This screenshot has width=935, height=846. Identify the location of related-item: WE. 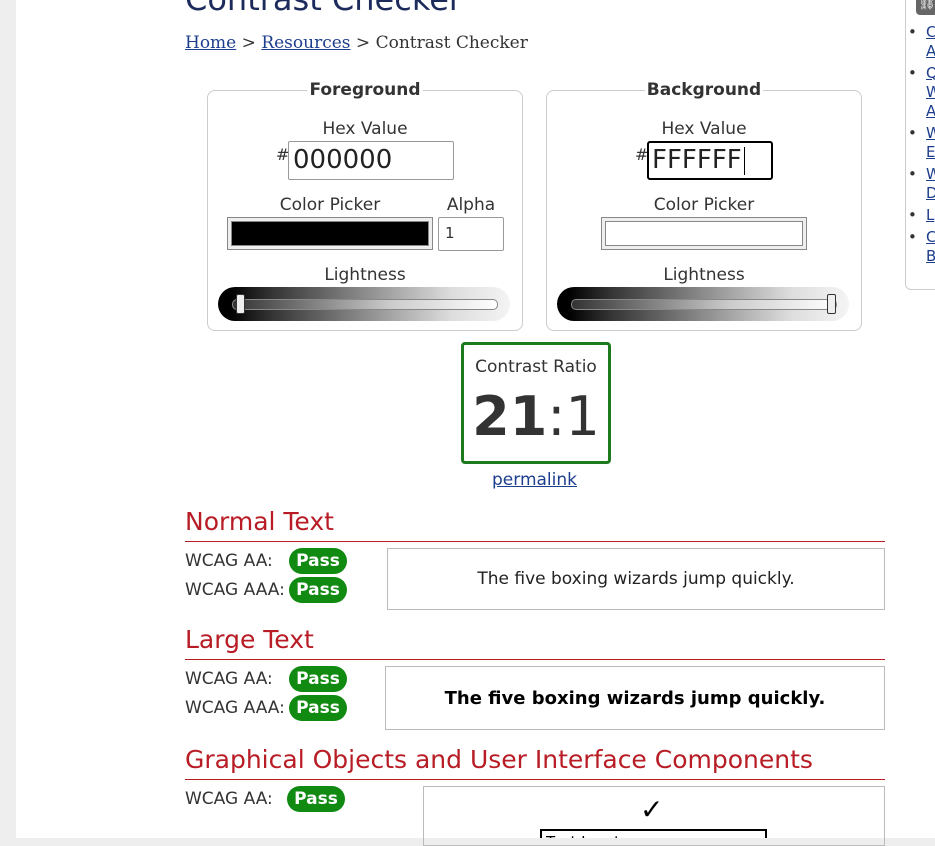
(920, 143).